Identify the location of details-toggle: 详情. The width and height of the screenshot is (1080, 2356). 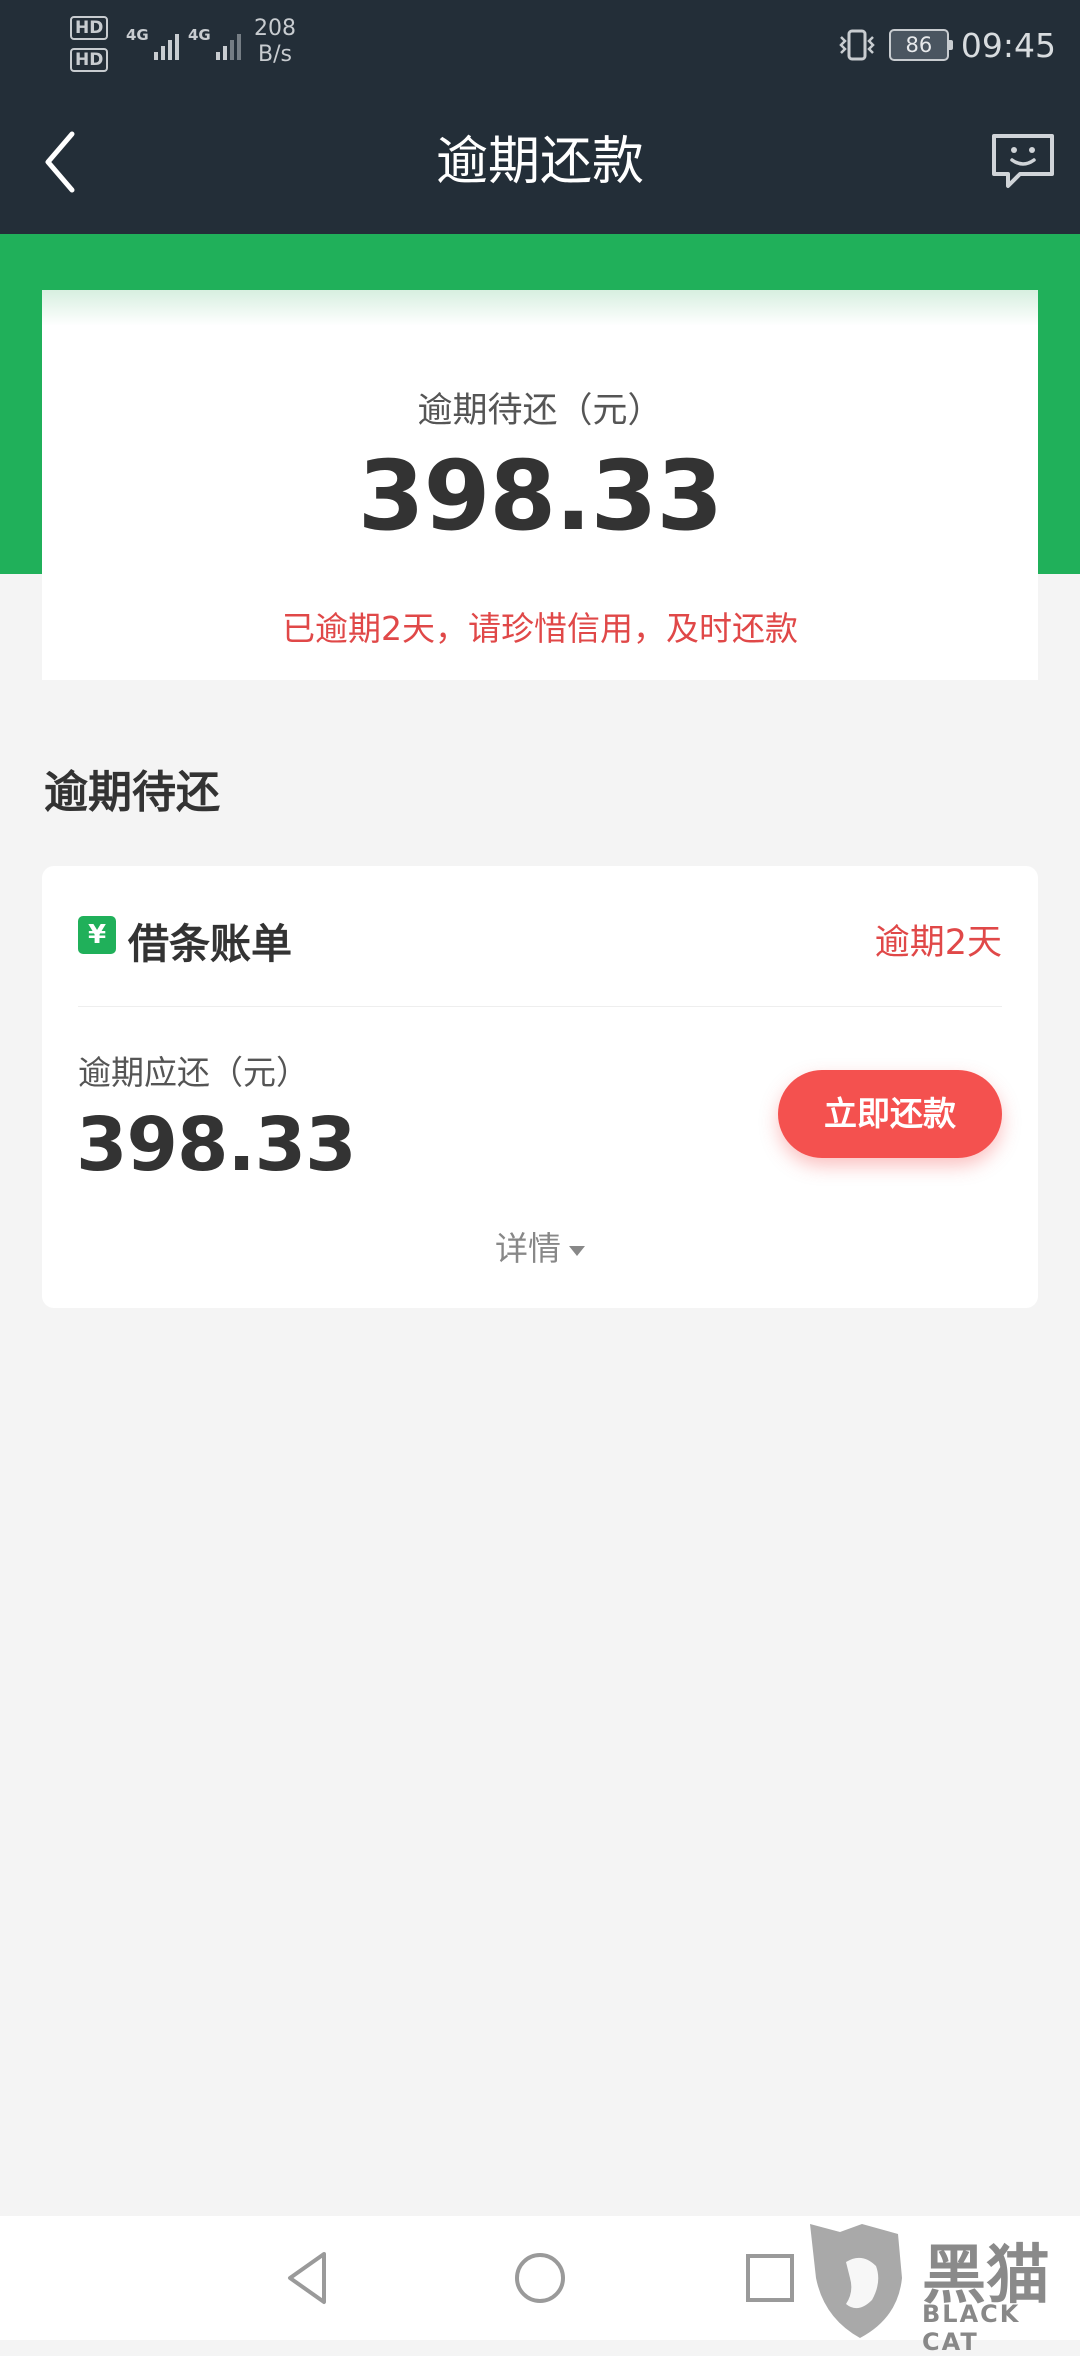
(540, 1246).